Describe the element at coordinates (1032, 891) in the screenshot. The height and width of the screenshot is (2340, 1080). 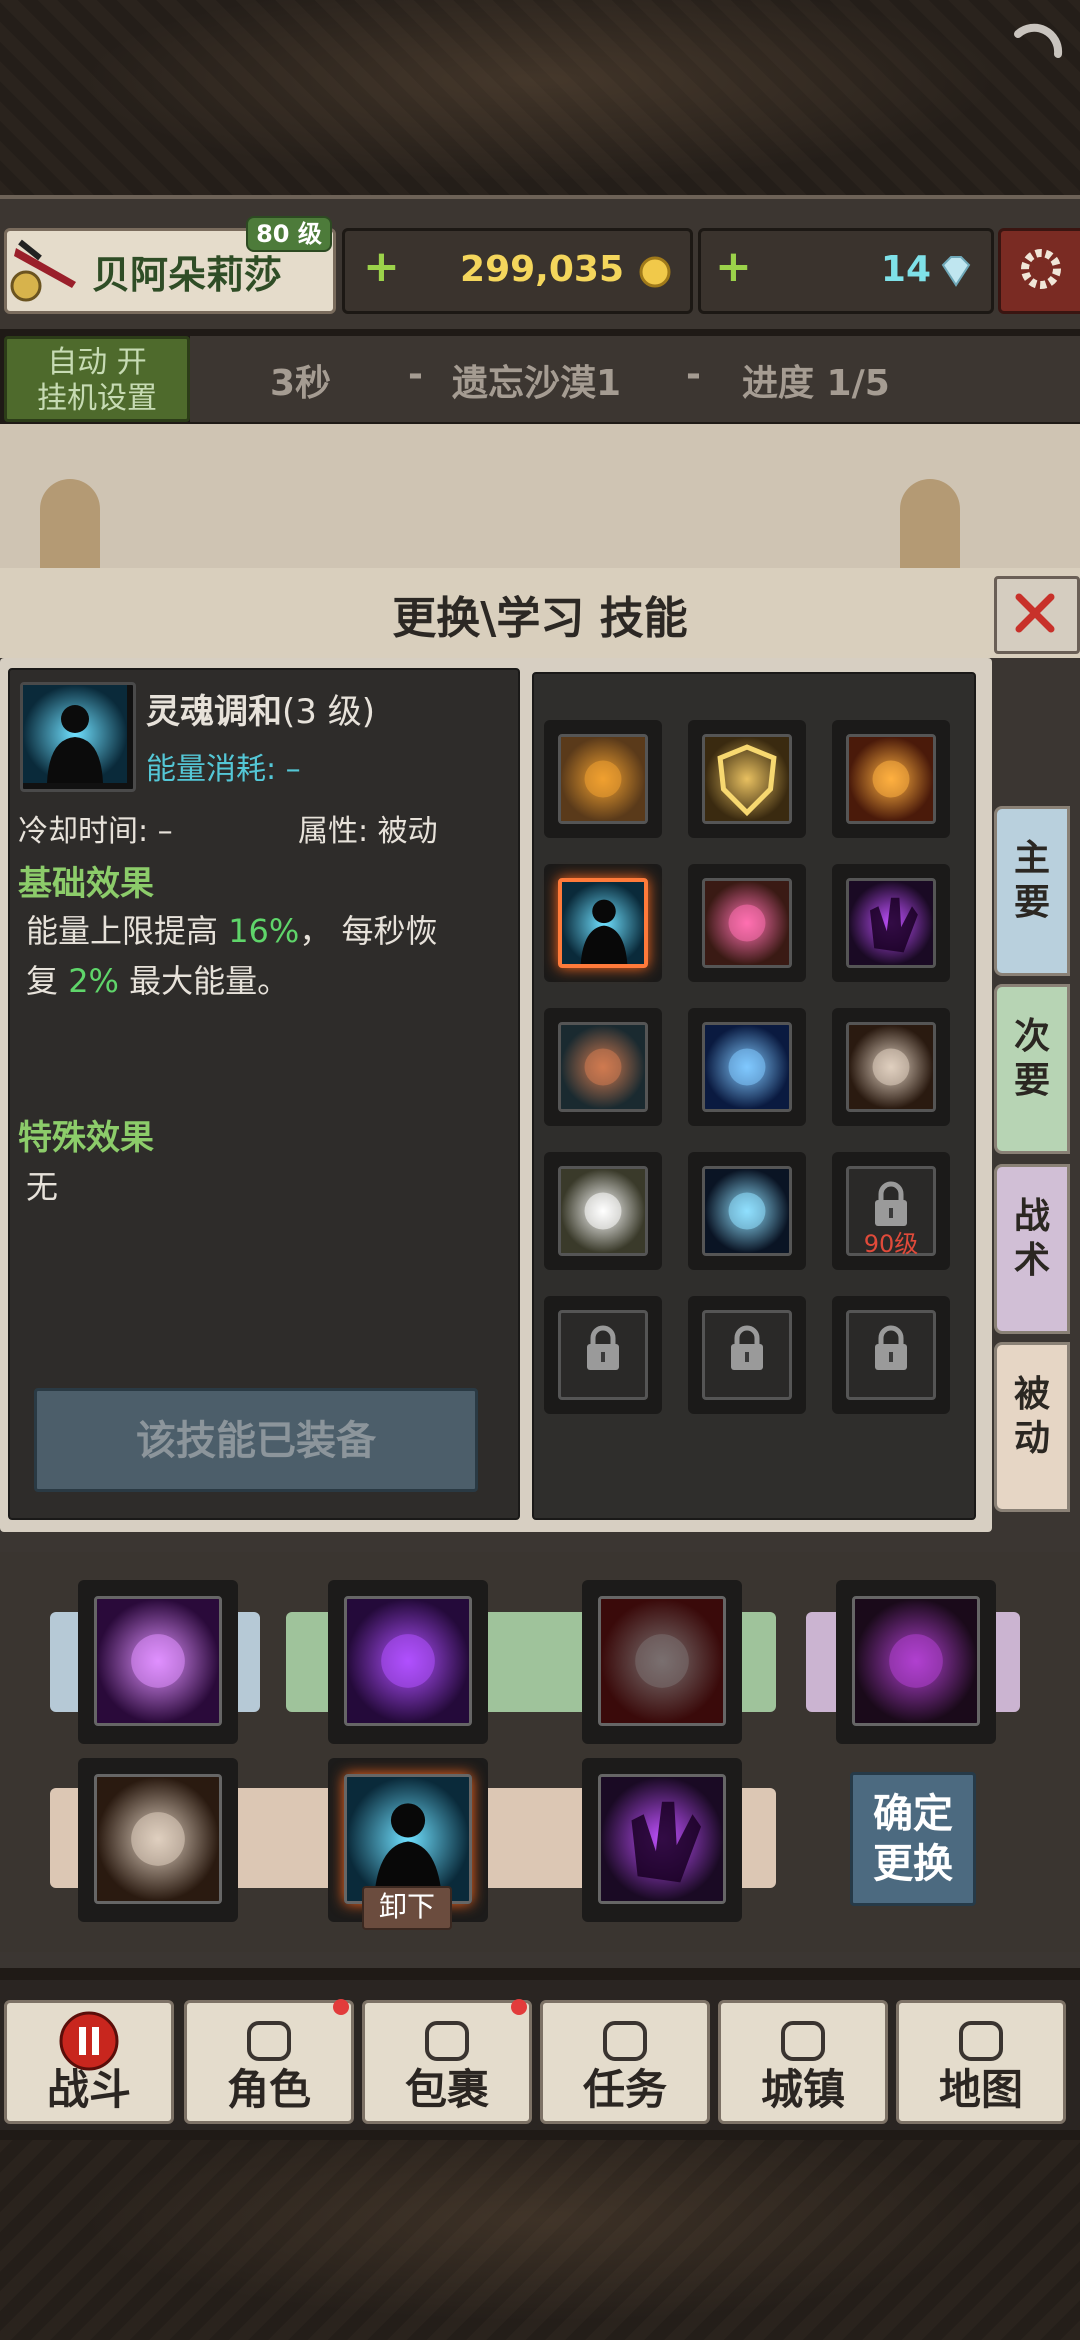
I see `skill-category-tab: 主要` at that location.